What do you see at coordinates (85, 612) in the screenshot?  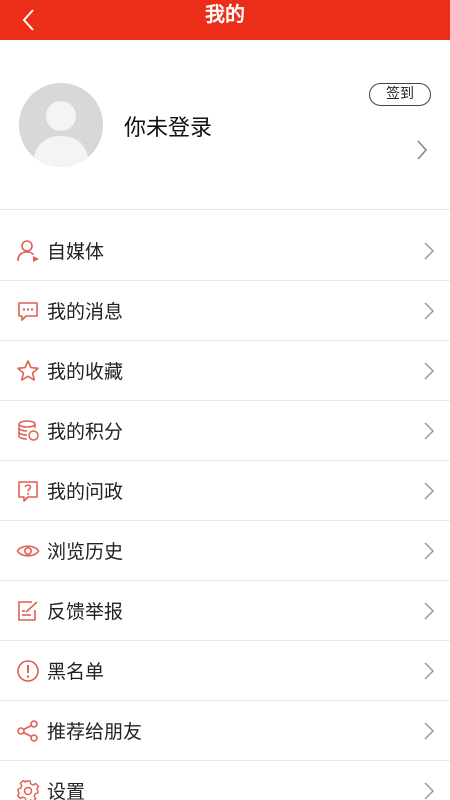 I see `menu-item-label: 反馈举报` at bounding box center [85, 612].